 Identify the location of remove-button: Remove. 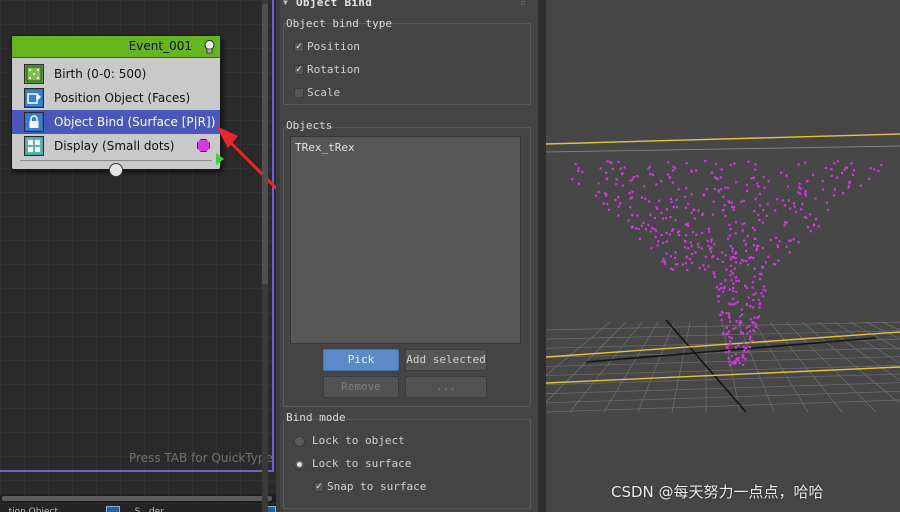
(361, 387).